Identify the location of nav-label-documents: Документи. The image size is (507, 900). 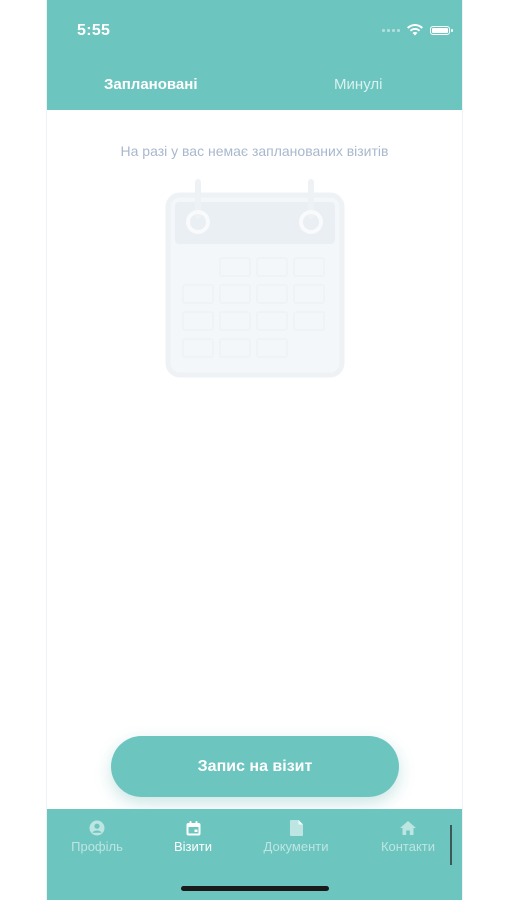
(296, 846).